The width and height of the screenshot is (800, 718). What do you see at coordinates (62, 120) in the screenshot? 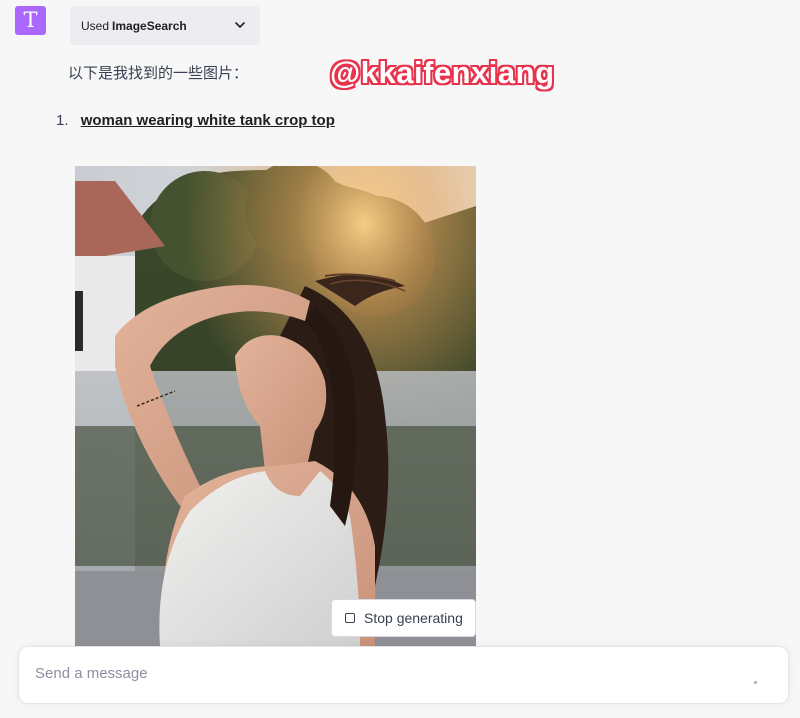
I see `list-item-number: 1.` at bounding box center [62, 120].